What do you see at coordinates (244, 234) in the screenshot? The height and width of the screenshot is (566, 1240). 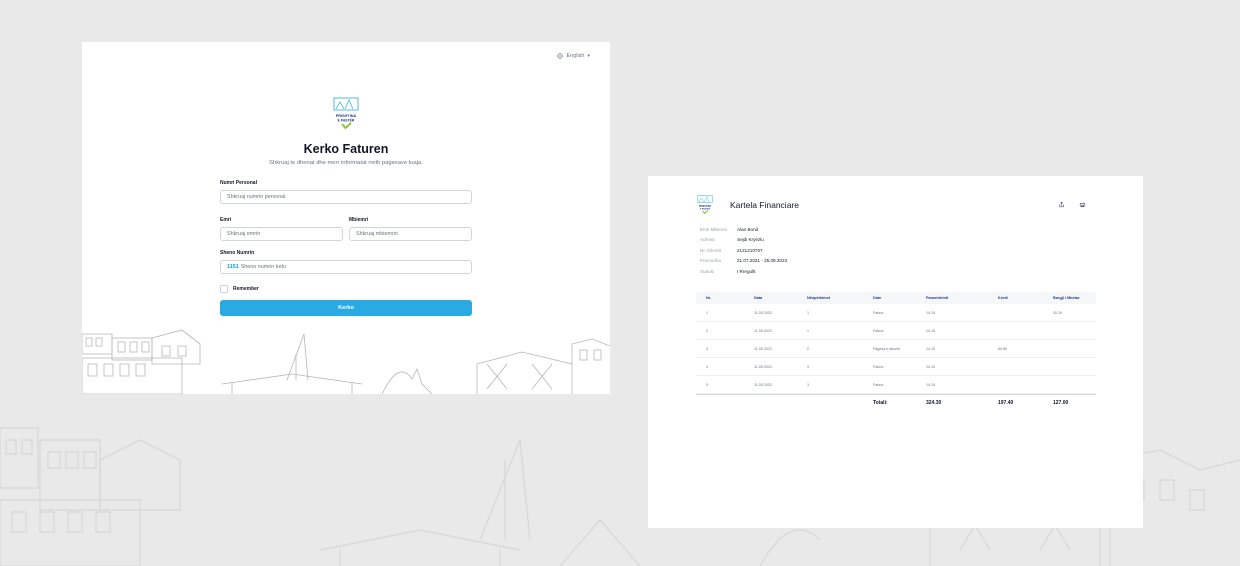 I see `first-name-placeholder: Shkruaj emrin` at bounding box center [244, 234].